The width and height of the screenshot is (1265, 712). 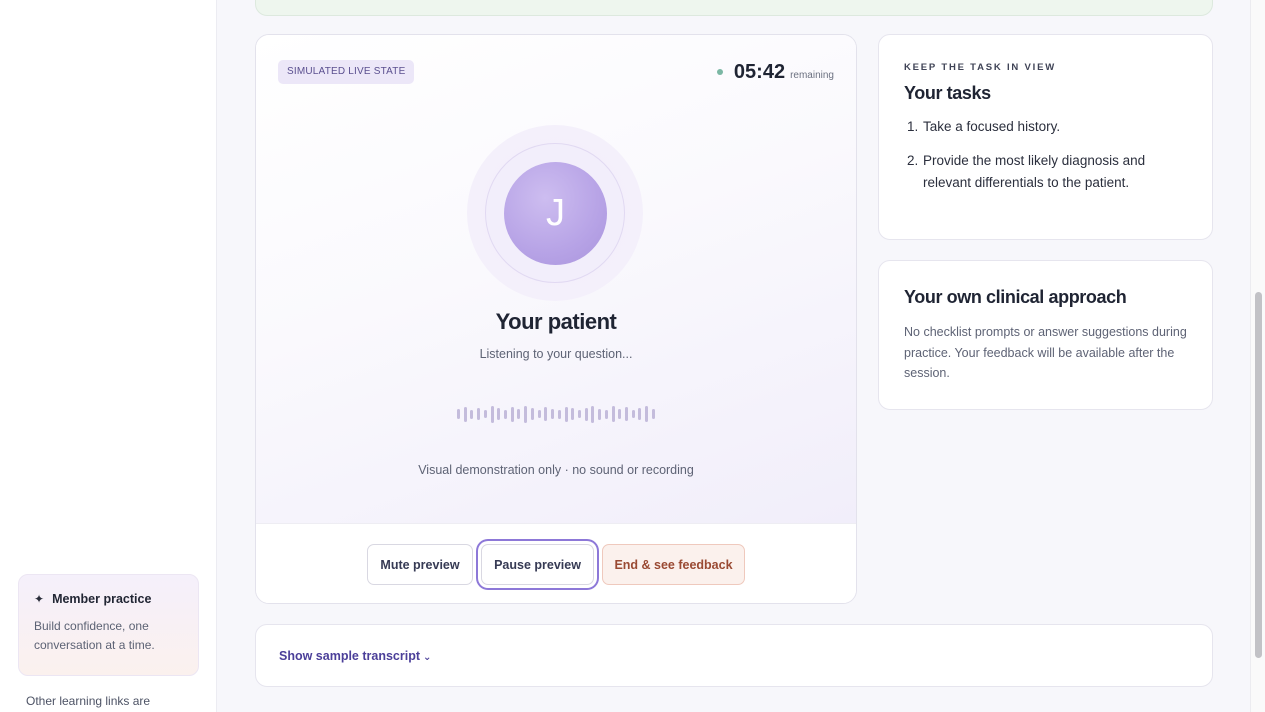 What do you see at coordinates (812, 75) in the screenshot?
I see `timer-label: remaining` at bounding box center [812, 75].